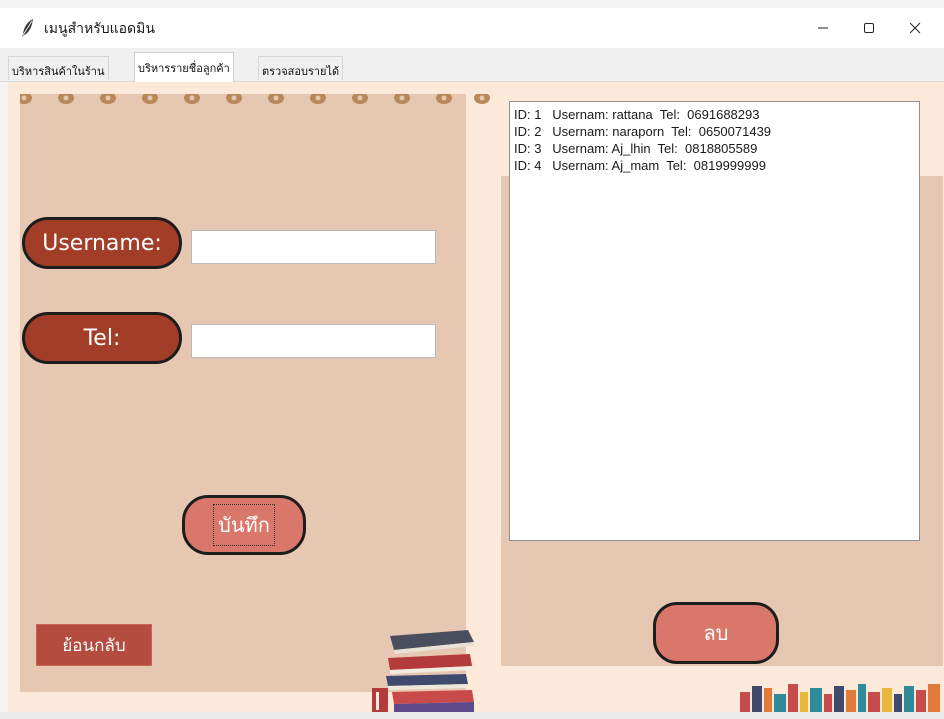 This screenshot has width=944, height=719. Describe the element at coordinates (102, 243) in the screenshot. I see `username-label: Username:` at that location.